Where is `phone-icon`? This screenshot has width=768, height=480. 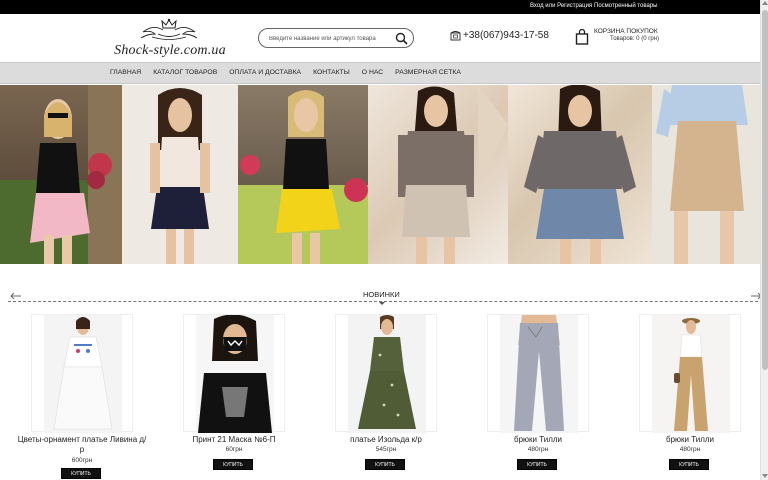 phone-icon is located at coordinates (455, 36).